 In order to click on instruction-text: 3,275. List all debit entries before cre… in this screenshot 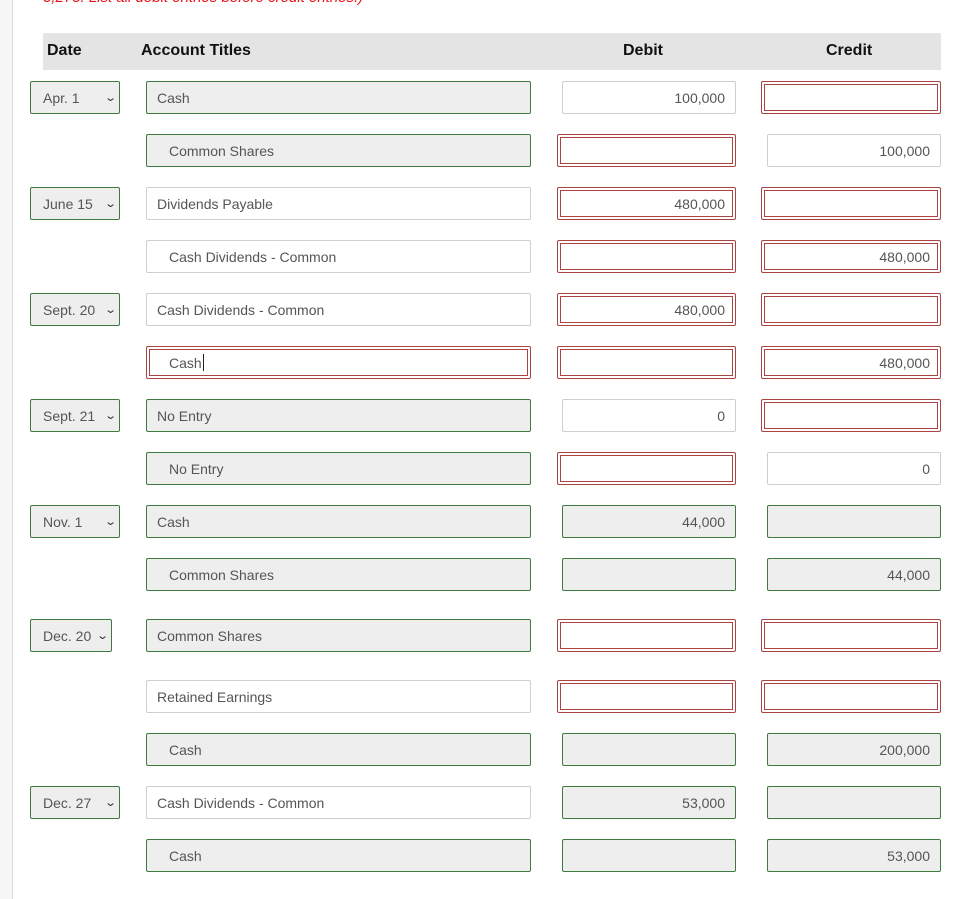, I will do `click(203, 3)`.